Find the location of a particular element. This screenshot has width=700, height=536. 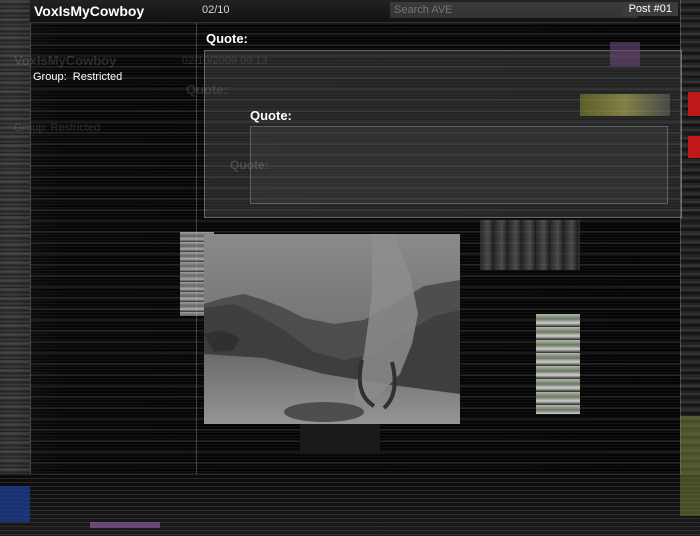

moon-photo is located at coordinates (332, 329).